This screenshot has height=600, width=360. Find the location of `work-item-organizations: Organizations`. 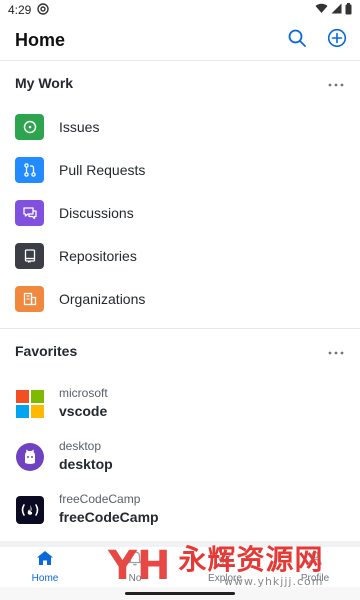

work-item-organizations: Organizations is located at coordinates (180, 298).